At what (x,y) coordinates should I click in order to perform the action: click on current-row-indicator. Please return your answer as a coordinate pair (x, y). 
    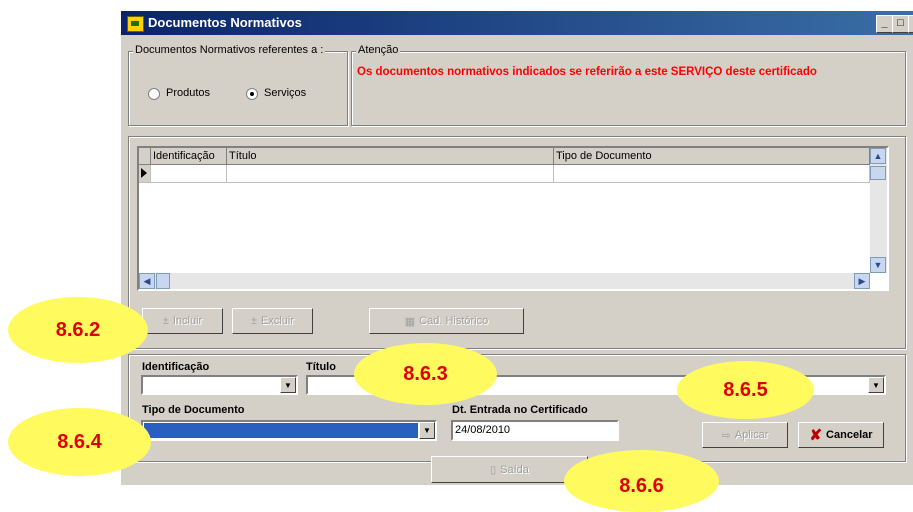
    Looking at the image, I should click on (145, 174).